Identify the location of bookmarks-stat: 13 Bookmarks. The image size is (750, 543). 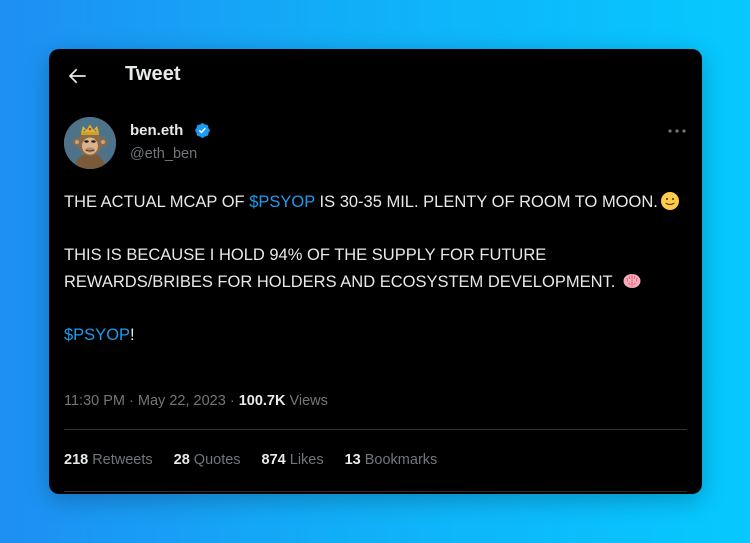
(391, 460).